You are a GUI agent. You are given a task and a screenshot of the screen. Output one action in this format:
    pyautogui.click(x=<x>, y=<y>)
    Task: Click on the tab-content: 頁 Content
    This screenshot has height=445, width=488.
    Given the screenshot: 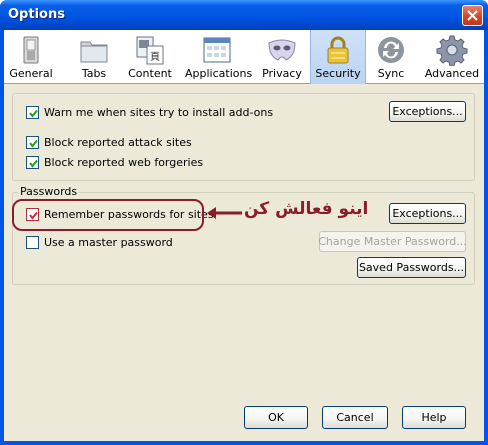 What is the action you would take?
    pyautogui.click(x=150, y=57)
    